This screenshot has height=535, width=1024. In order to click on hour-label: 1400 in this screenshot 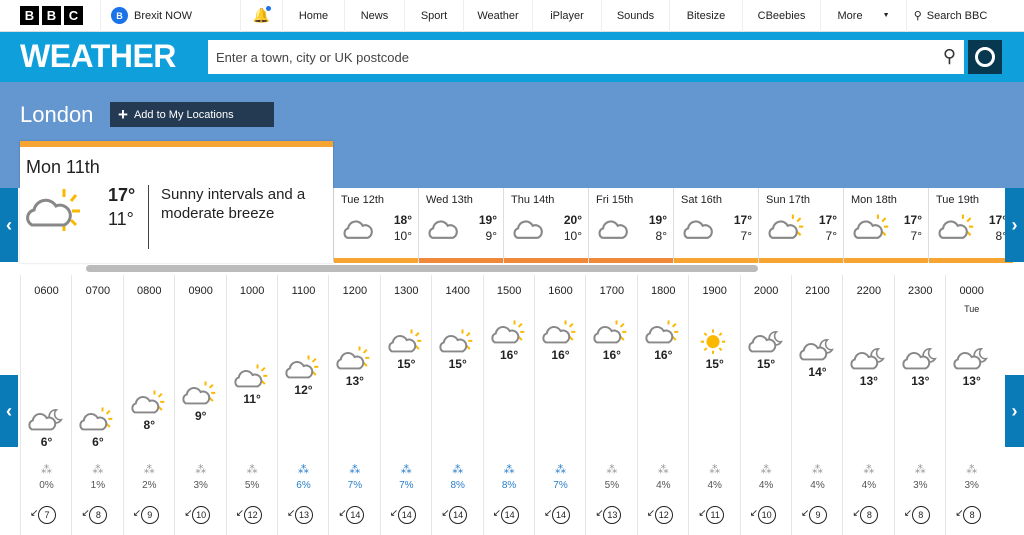, I will do `click(457, 291)`.